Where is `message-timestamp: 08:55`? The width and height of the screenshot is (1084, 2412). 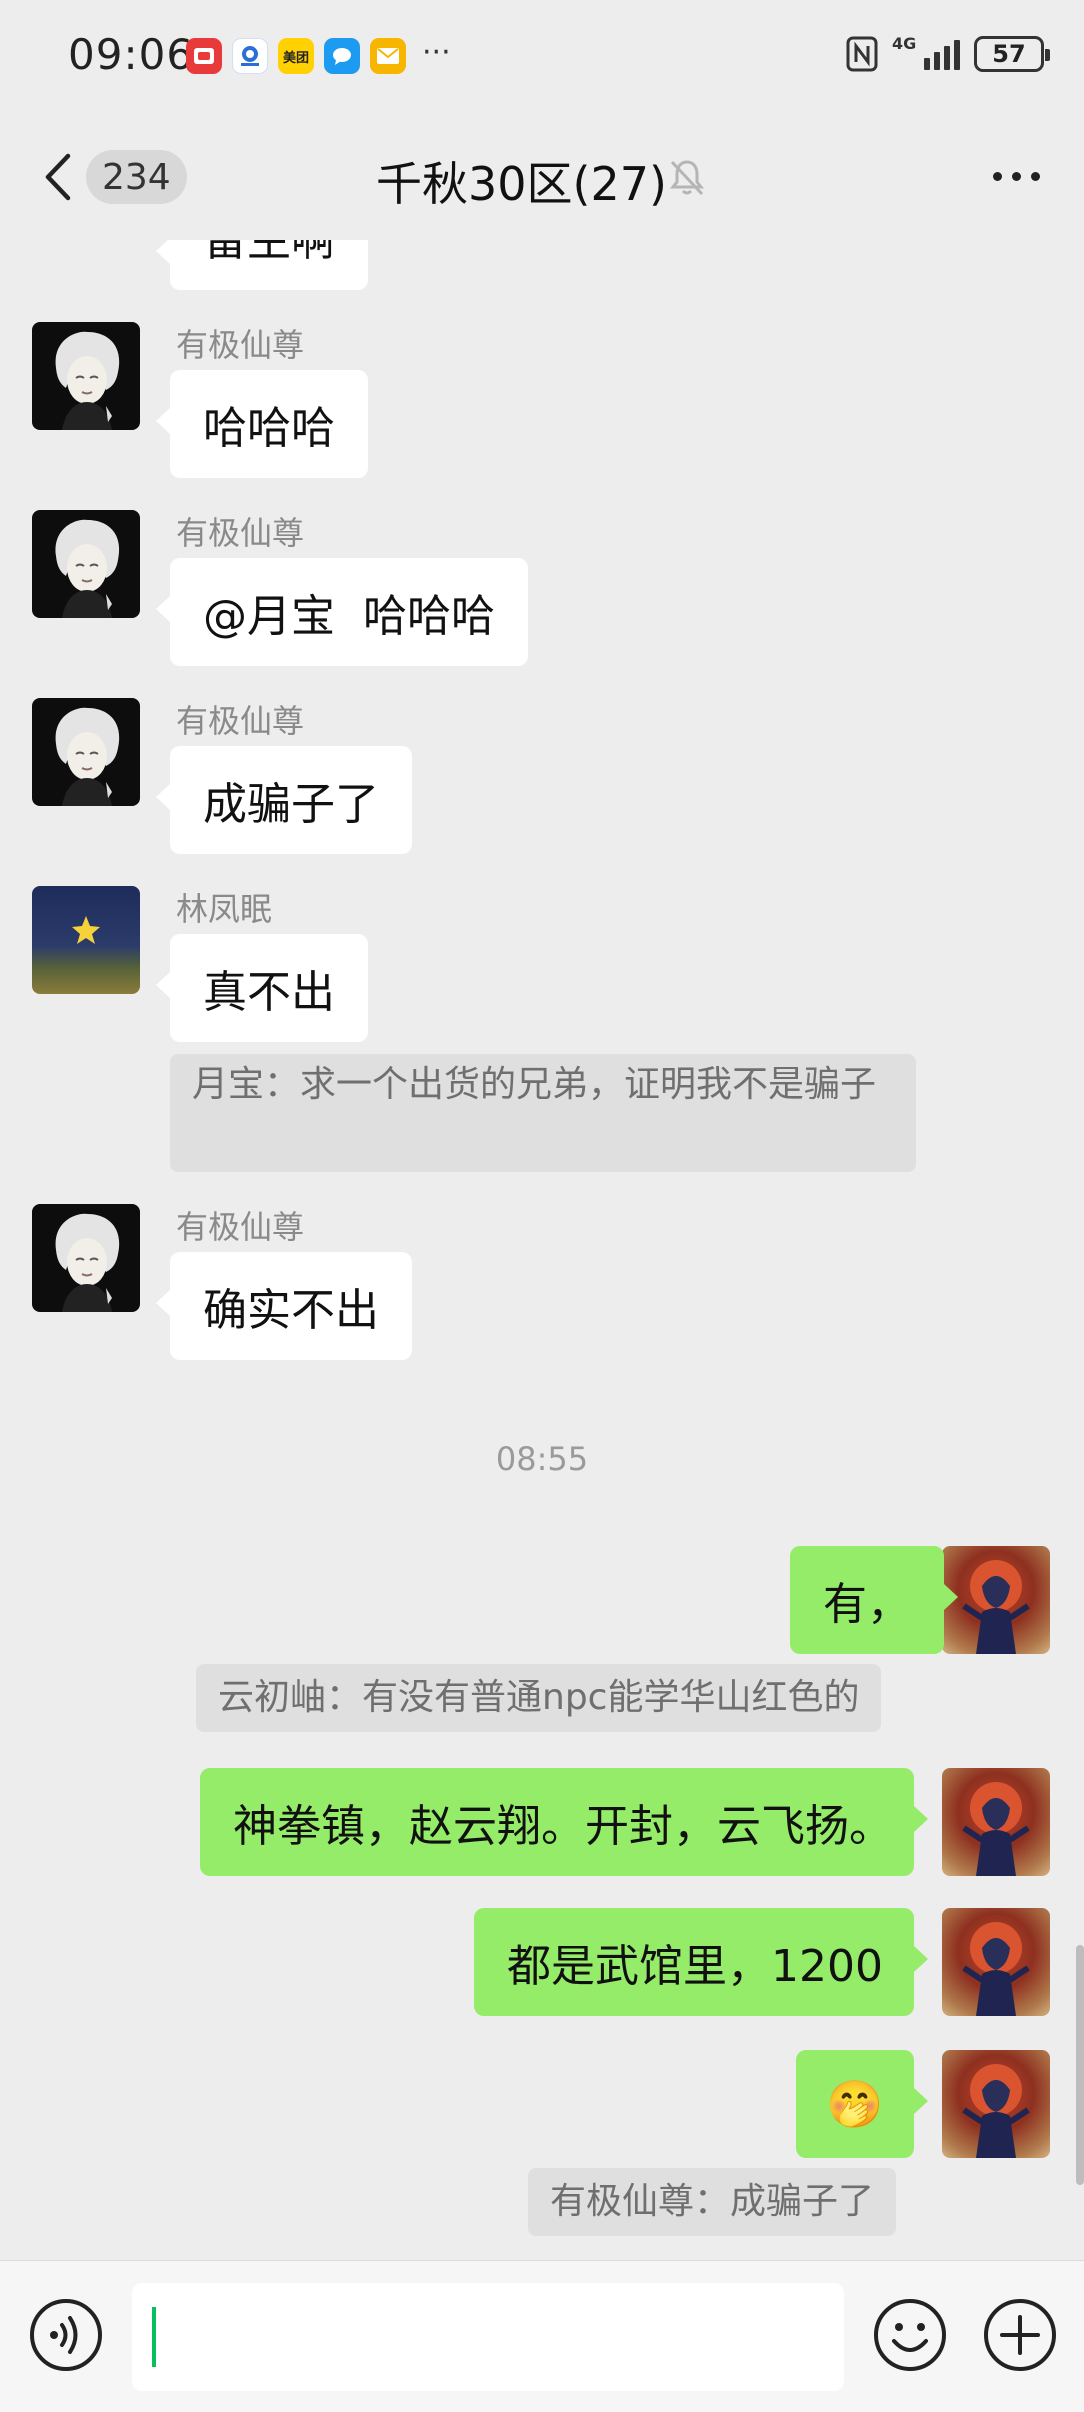 message-timestamp: 08:55 is located at coordinates (542, 1459).